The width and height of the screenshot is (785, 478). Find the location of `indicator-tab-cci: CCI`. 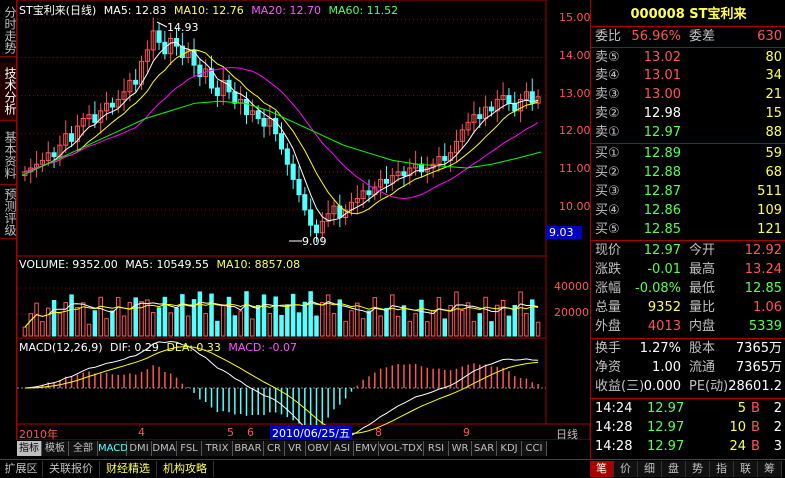

indicator-tab-cci: CCI is located at coordinates (534, 448).